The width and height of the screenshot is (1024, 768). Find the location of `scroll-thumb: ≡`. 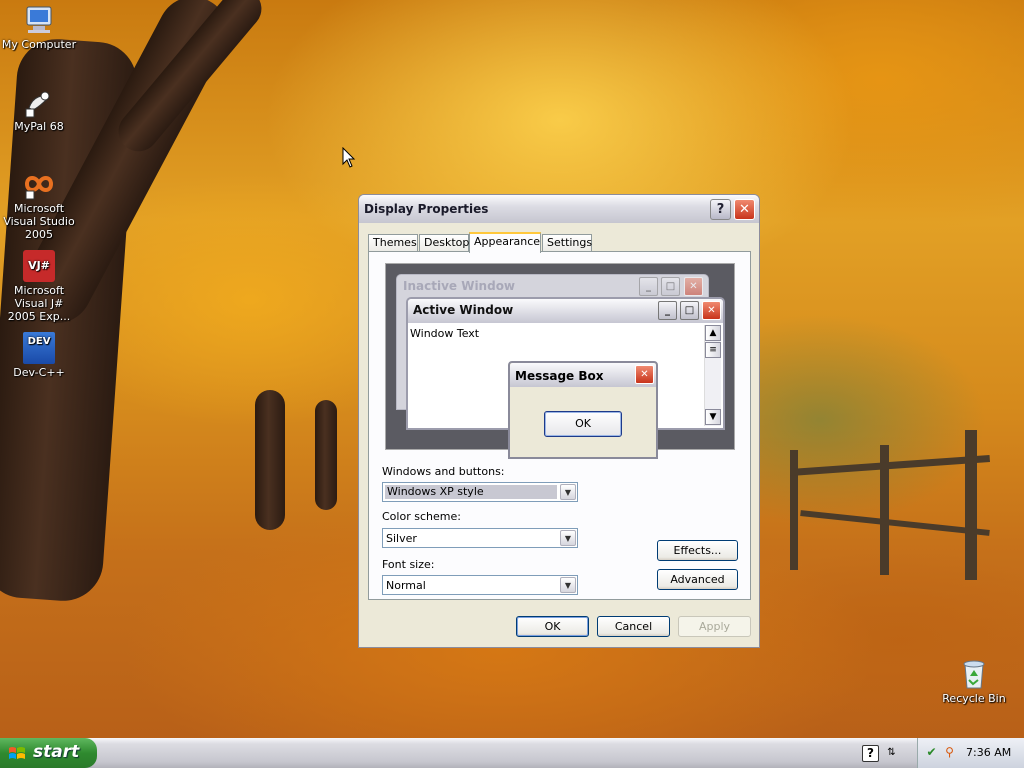

scroll-thumb: ≡ is located at coordinates (713, 350).